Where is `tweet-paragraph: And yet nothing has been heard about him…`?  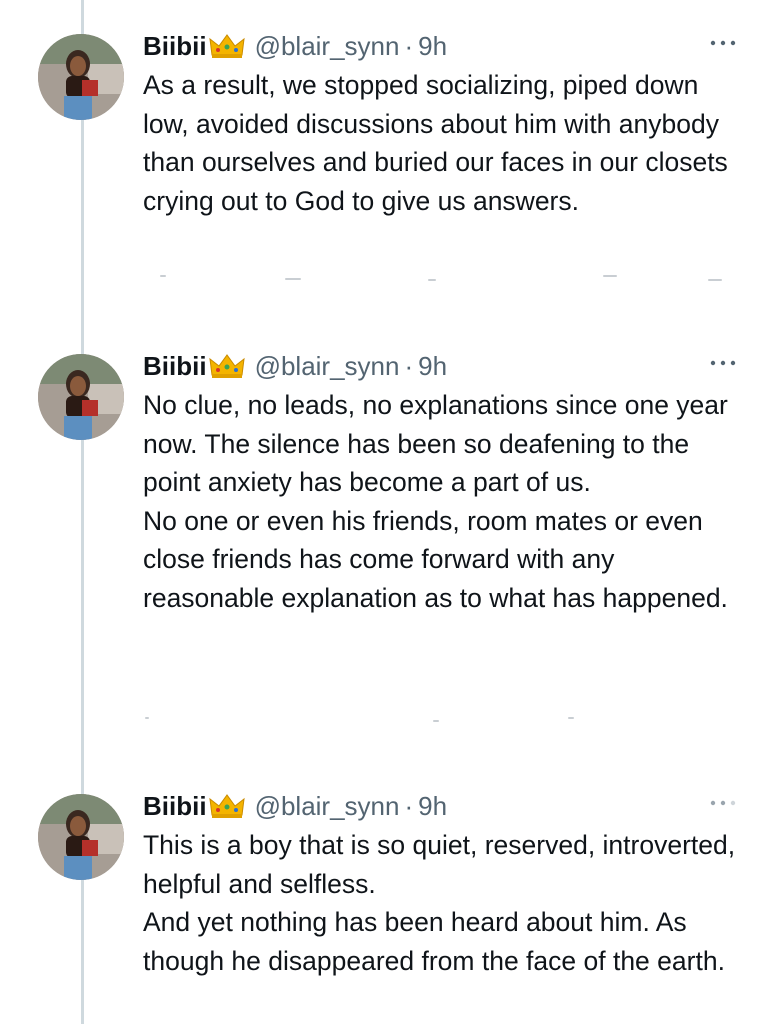
tweet-paragraph: And yet nothing has been heard about him… is located at coordinates (434, 941).